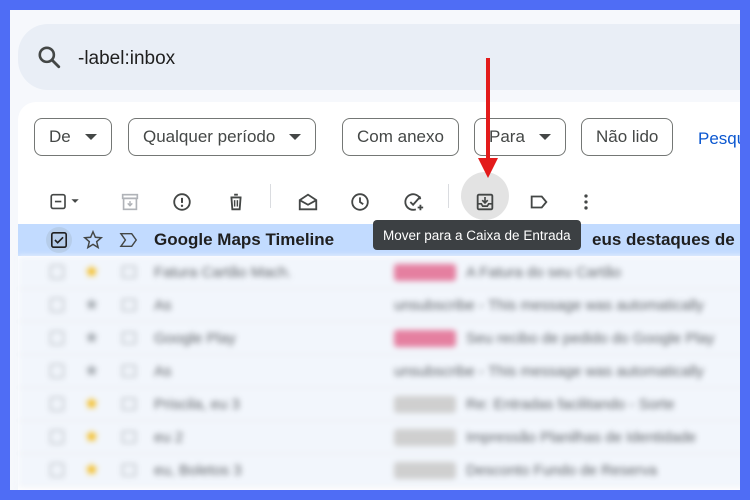  Describe the element at coordinates (126, 59) in the screenshot. I see `search-input: -label:inbox` at that location.